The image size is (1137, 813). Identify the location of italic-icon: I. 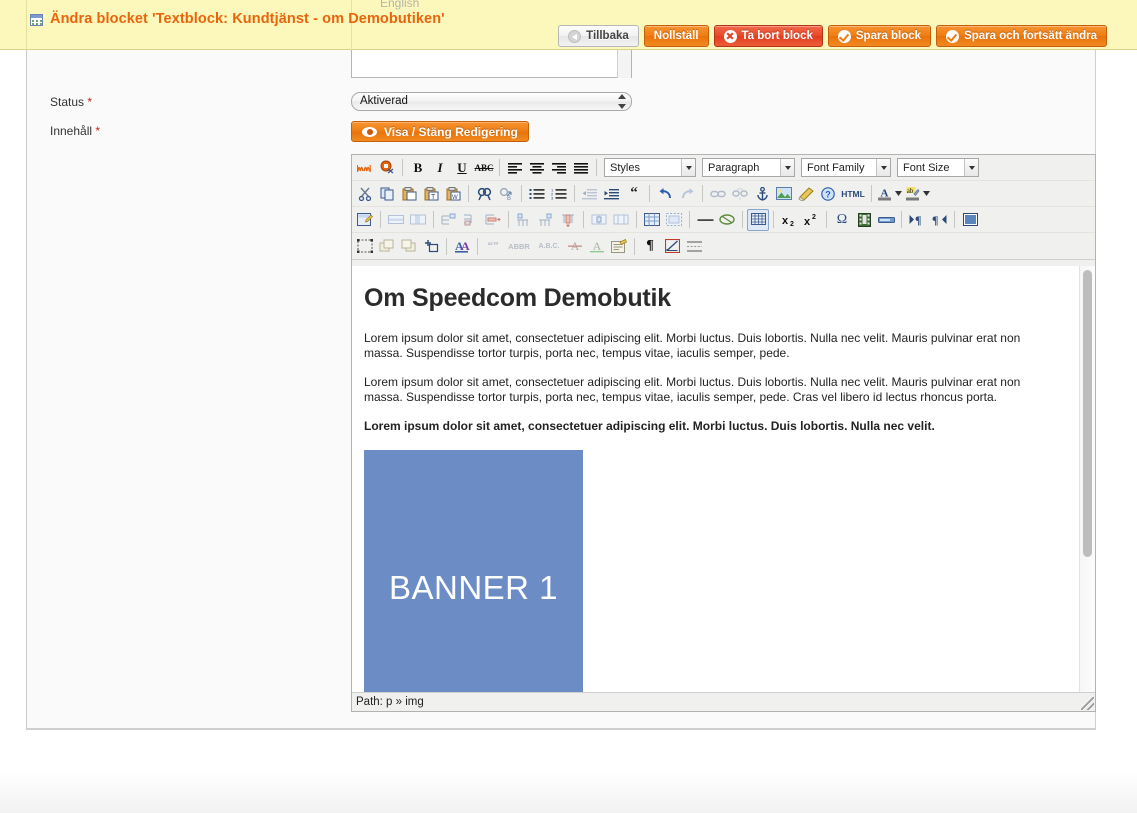
(440, 168).